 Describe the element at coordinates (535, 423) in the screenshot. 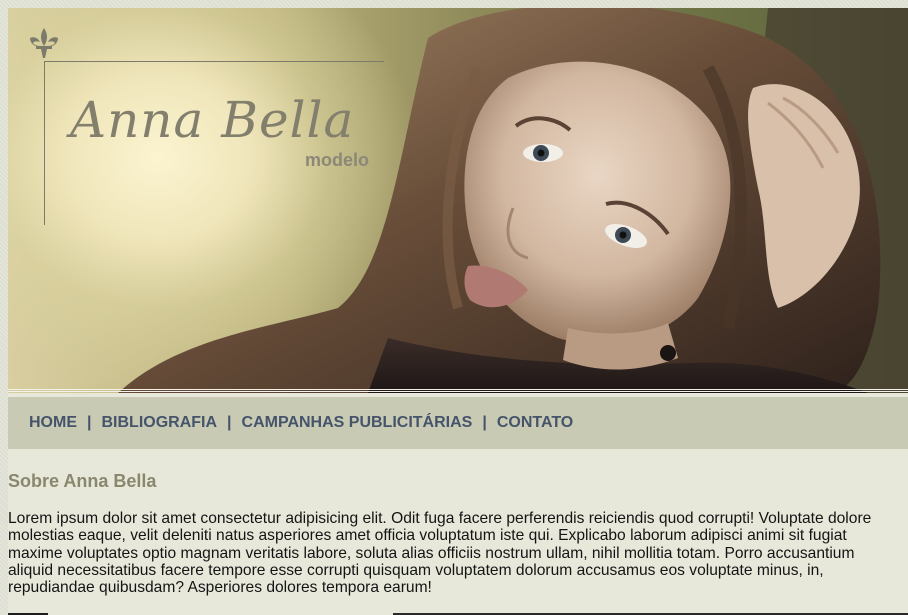

I see `nav-link-contato: CONTATO` at that location.